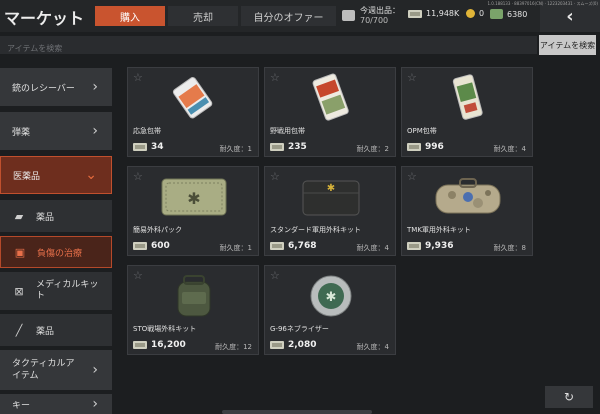  What do you see at coordinates (468, 196) in the screenshot?
I see `tmk-surgical-kit-icon` at bounding box center [468, 196].